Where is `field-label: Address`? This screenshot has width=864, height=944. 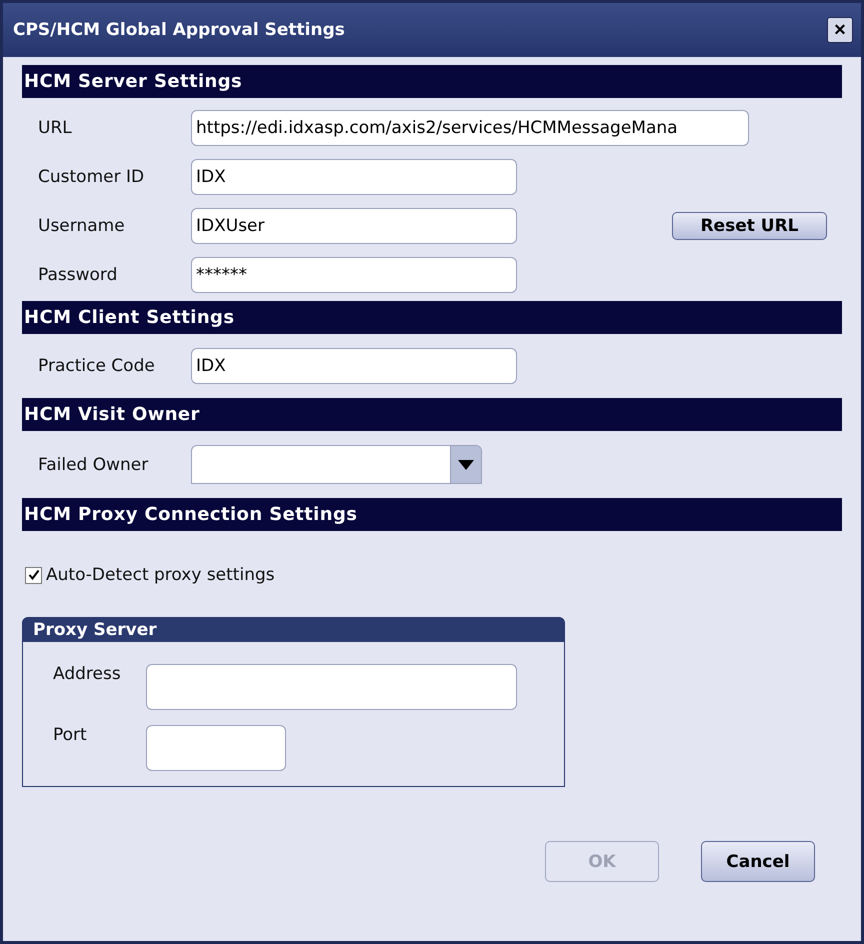 field-label: Address is located at coordinates (87, 674).